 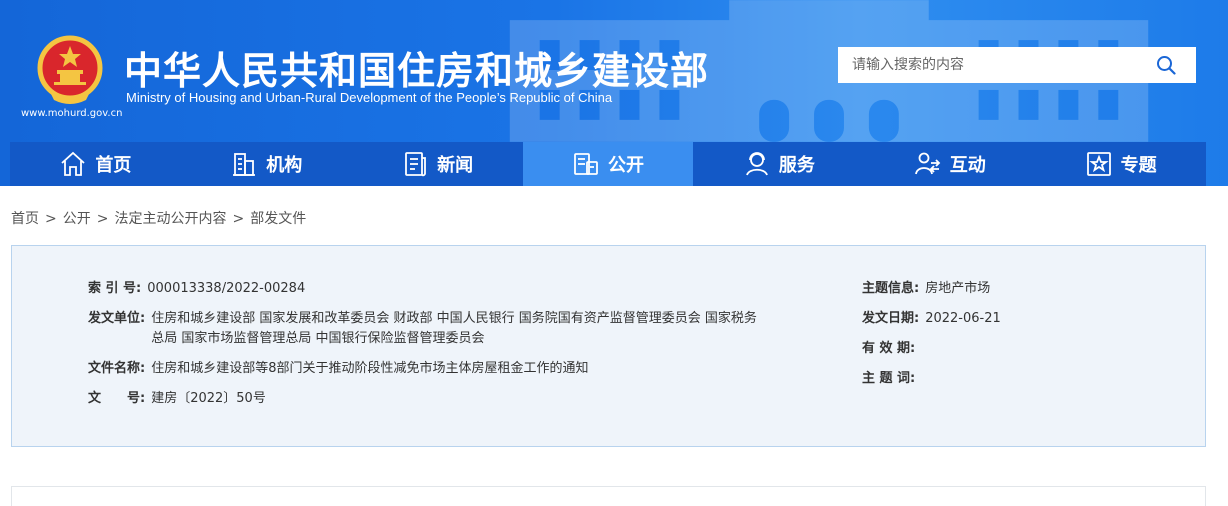 I want to click on topic-row: 主题信息: 房地产市场, so click(x=926, y=289).